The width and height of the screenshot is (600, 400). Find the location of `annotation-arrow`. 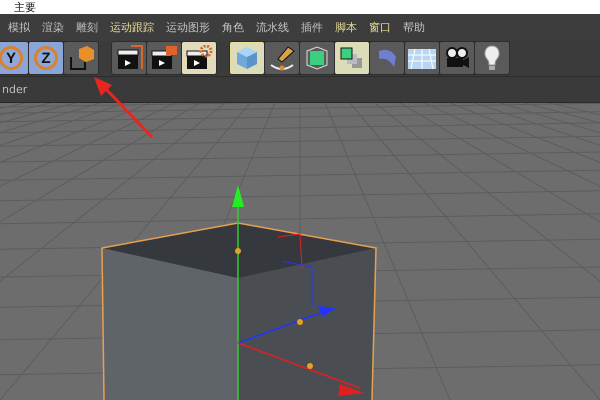

annotation-arrow is located at coordinates (123, 108).